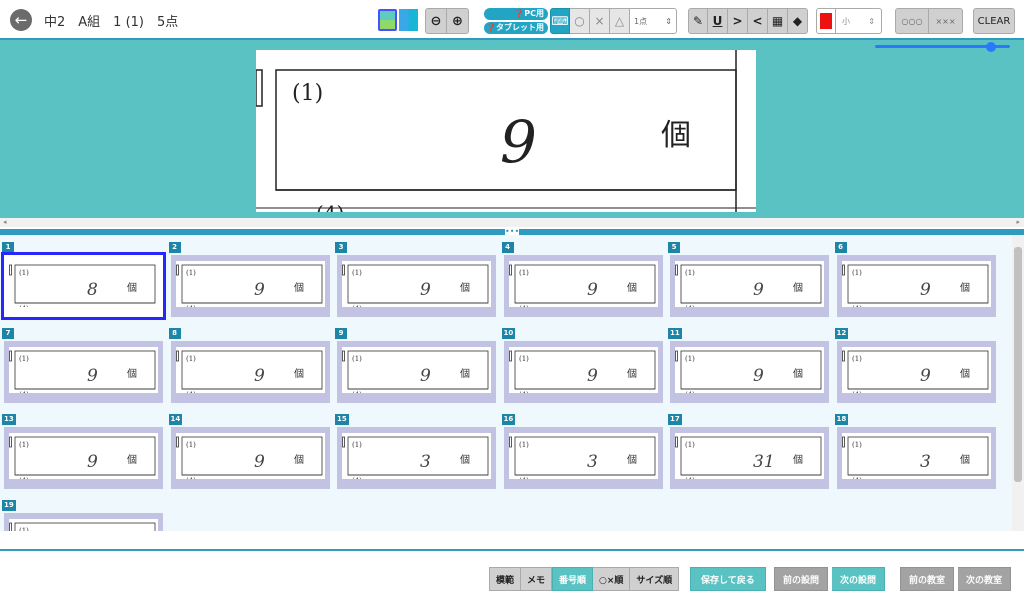 The height and width of the screenshot is (599, 1024). I want to click on answer-cell: 6 (1) 9 個 (4), so click(916, 282).